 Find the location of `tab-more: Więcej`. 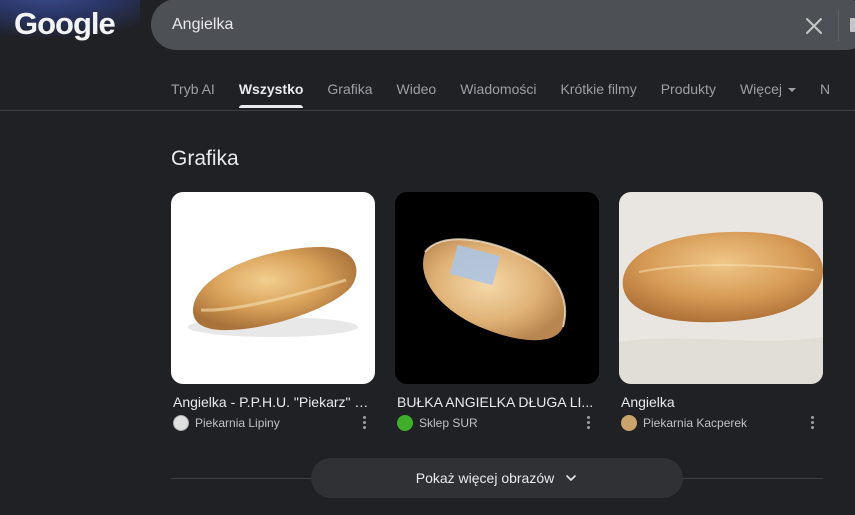

tab-more: Więcej is located at coordinates (768, 95).